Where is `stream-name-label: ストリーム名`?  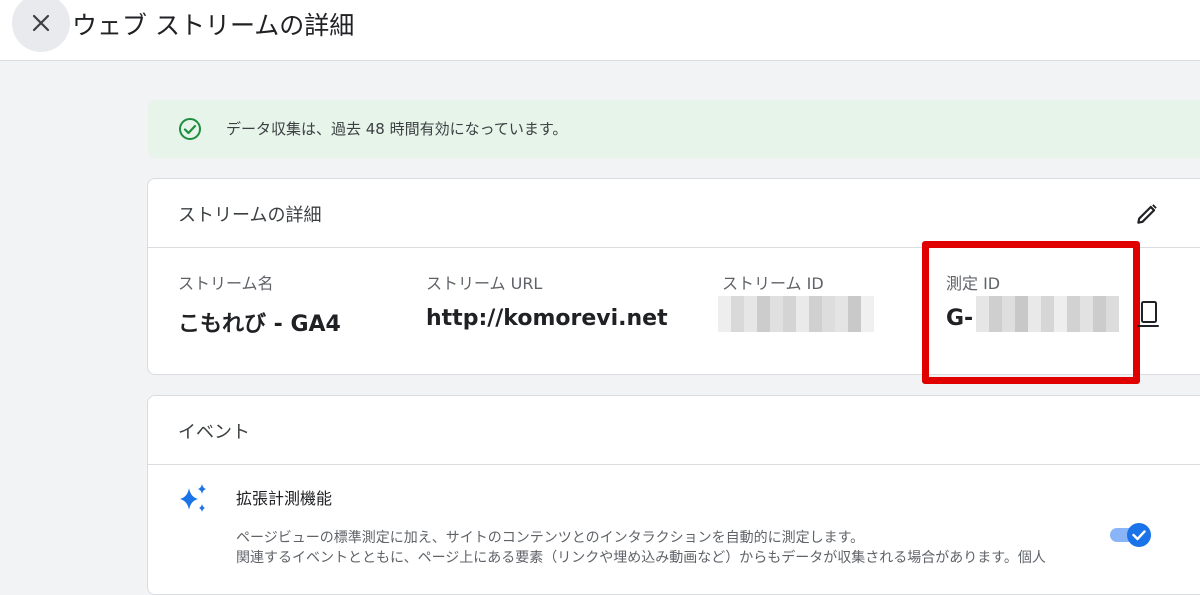
stream-name-label: ストリーム名 is located at coordinates (226, 283).